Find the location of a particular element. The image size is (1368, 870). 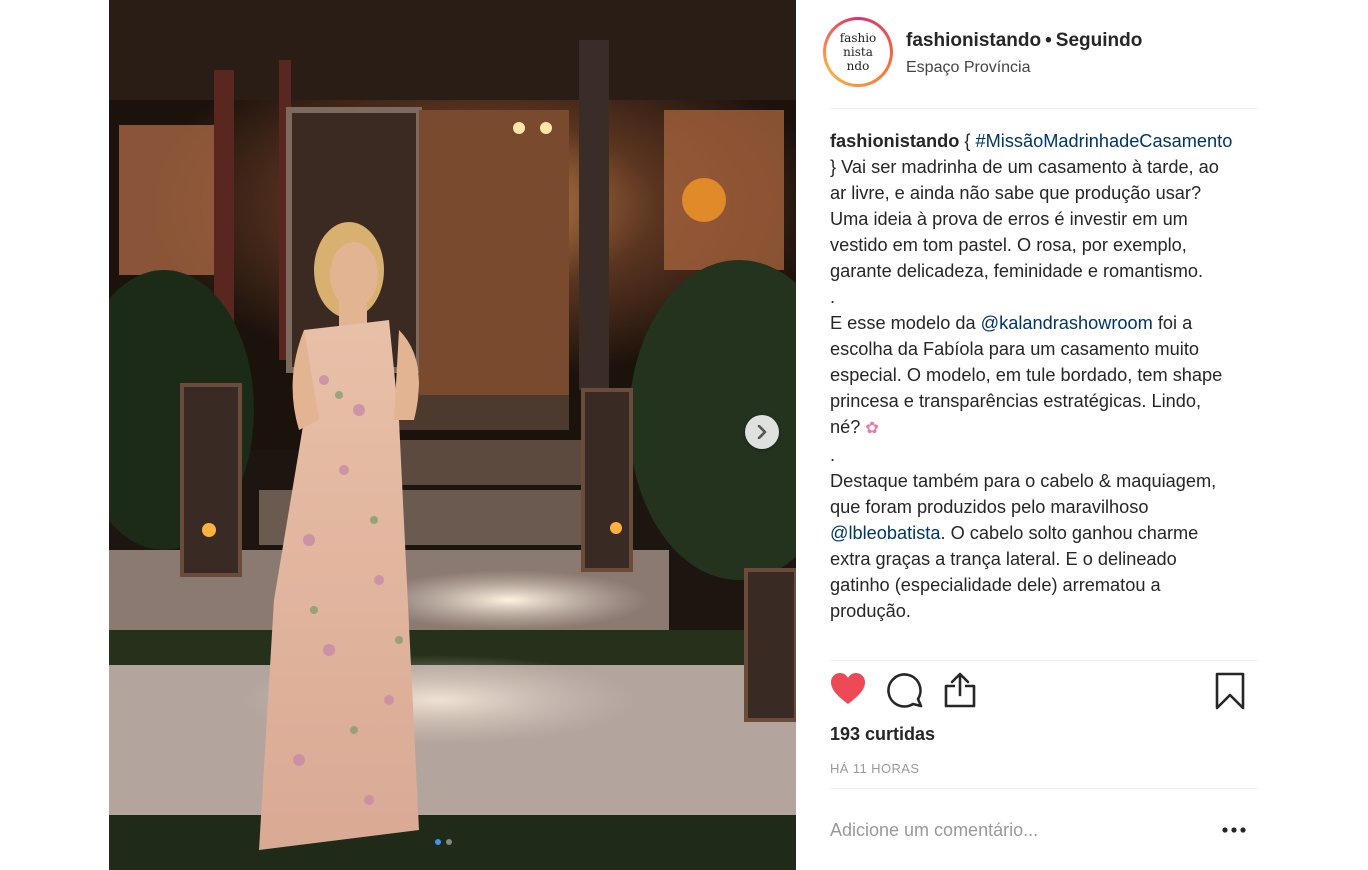

hashtag-link: #MissãoMadrinhadeCasamento is located at coordinates (1104, 141).